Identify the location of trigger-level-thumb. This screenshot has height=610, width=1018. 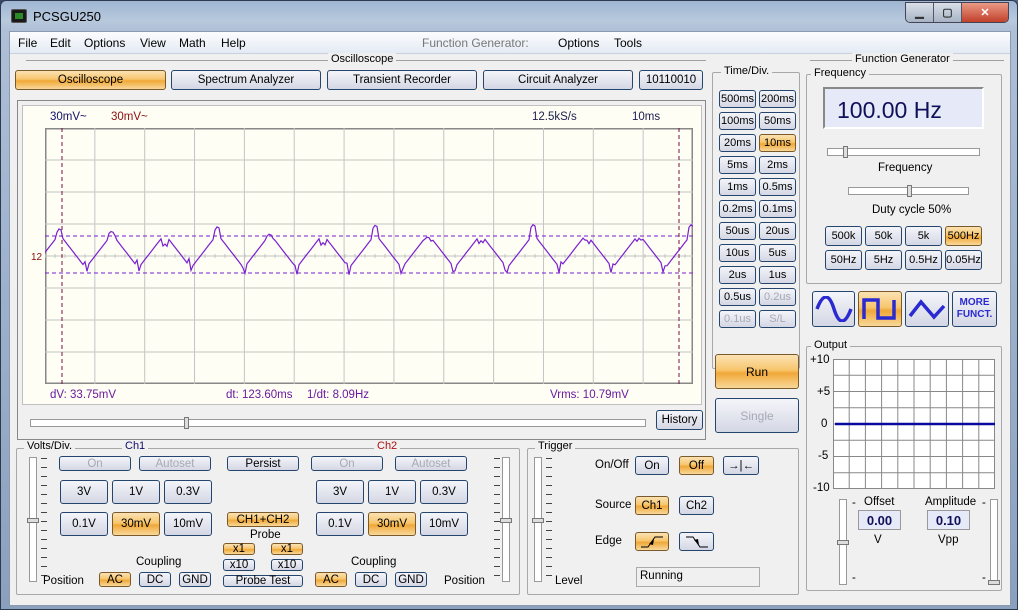
(538, 520).